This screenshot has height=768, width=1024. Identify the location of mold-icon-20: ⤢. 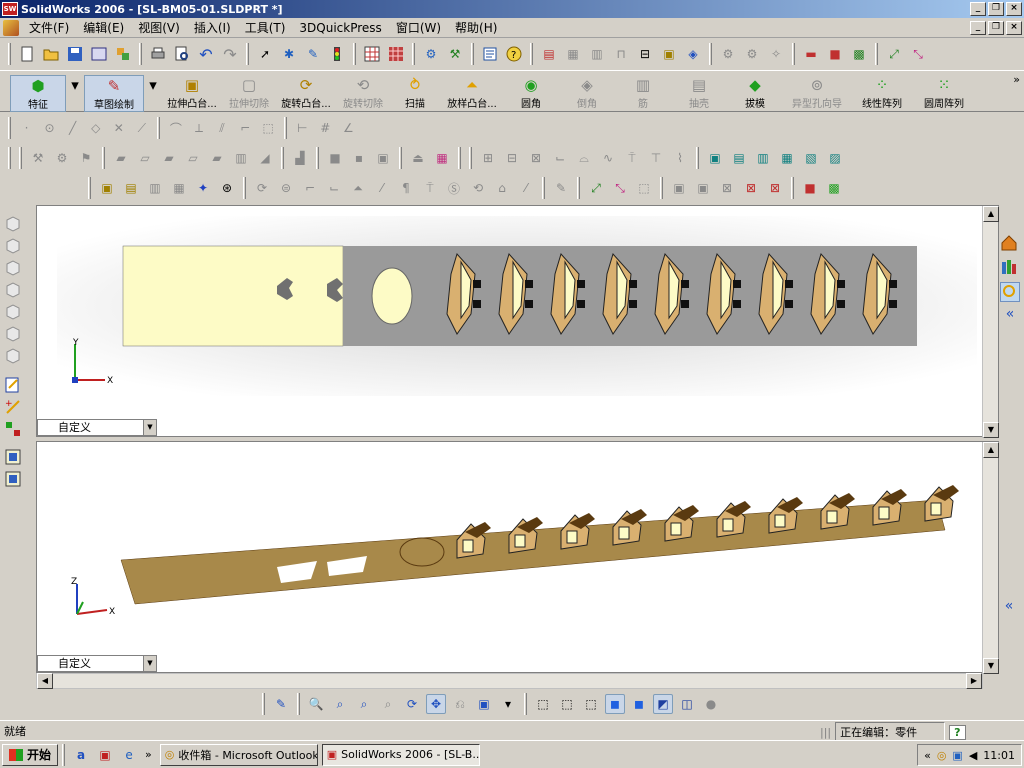
(596, 188).